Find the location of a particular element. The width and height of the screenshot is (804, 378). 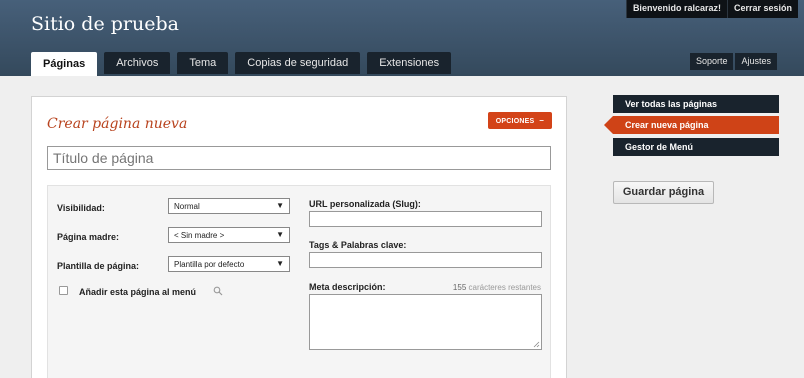

tab-files: Archivos is located at coordinates (137, 63).